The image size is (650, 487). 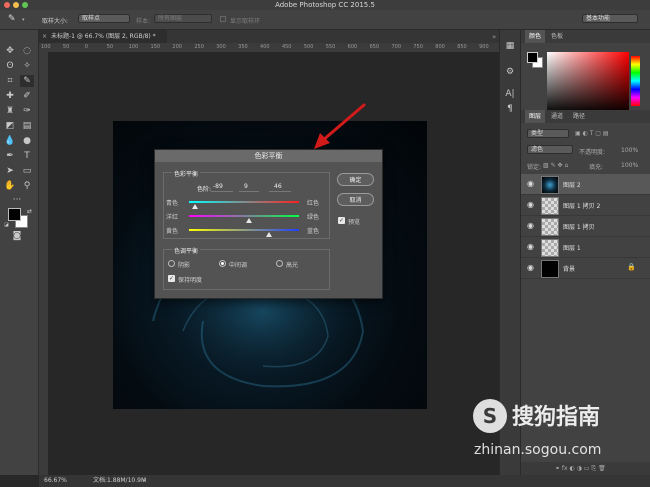 What do you see at coordinates (510, 94) in the screenshot?
I see `character-panel-icon: A|` at bounding box center [510, 94].